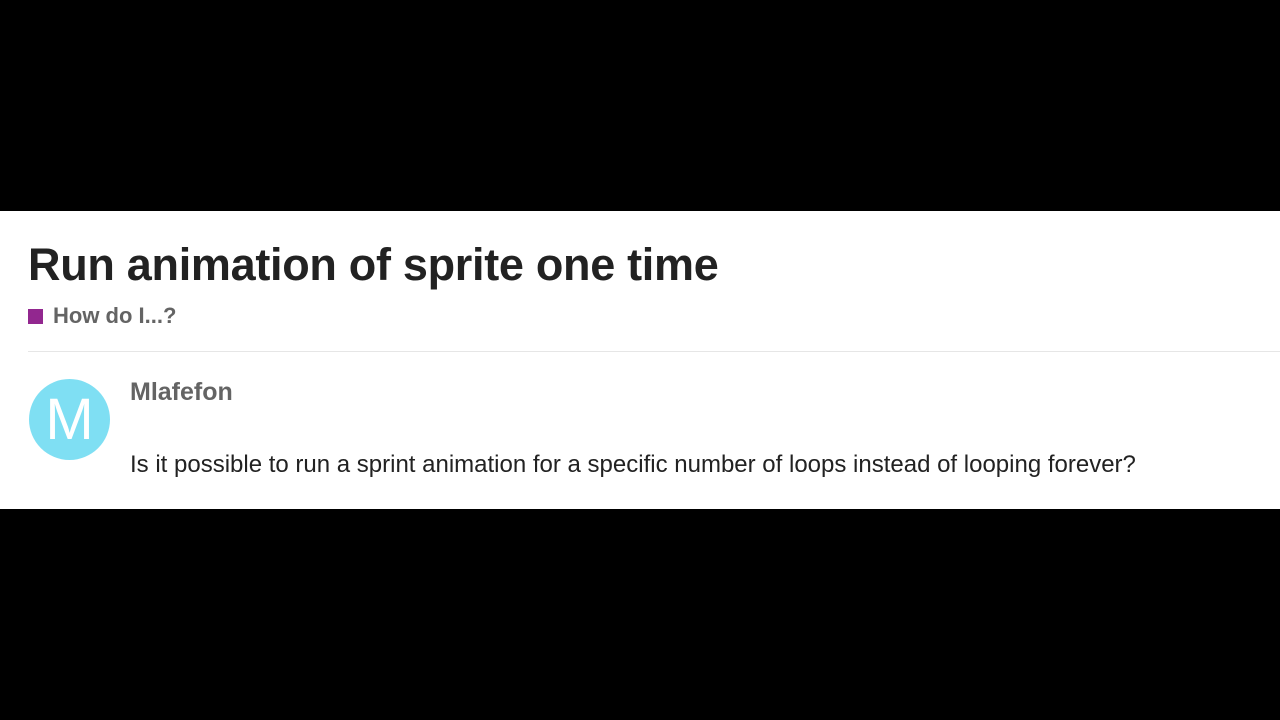 The image size is (1280, 720). What do you see at coordinates (181, 392) in the screenshot?
I see `post-author-username: Mlafefon` at bounding box center [181, 392].